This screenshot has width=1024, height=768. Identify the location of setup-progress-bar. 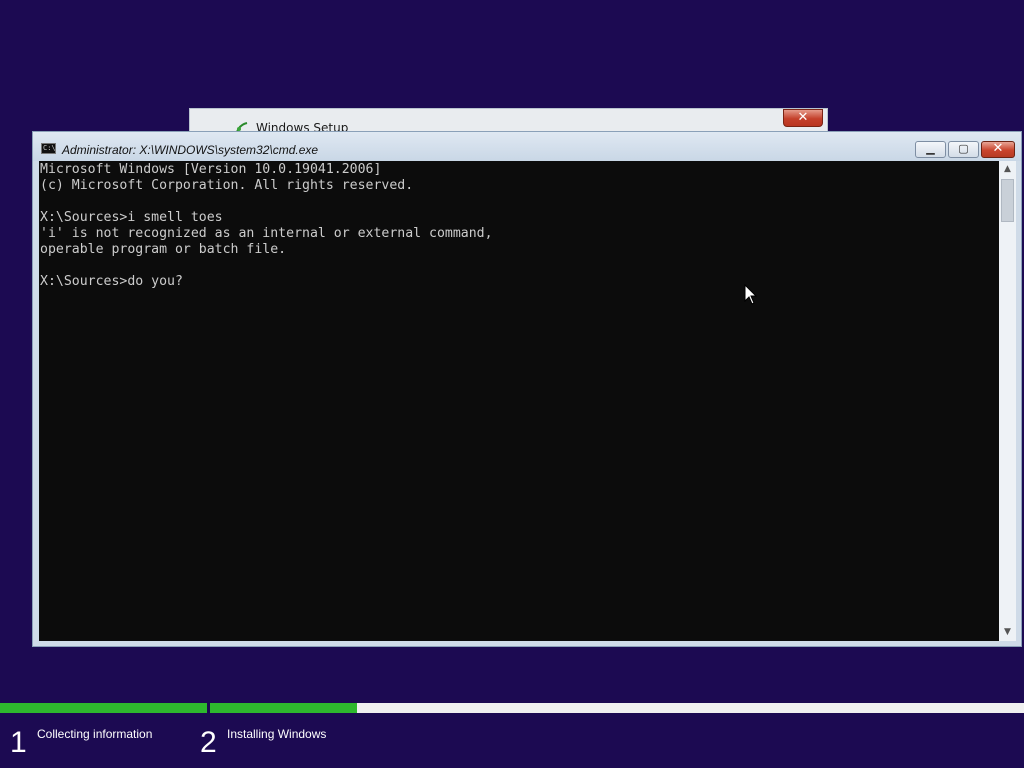
(512, 708).